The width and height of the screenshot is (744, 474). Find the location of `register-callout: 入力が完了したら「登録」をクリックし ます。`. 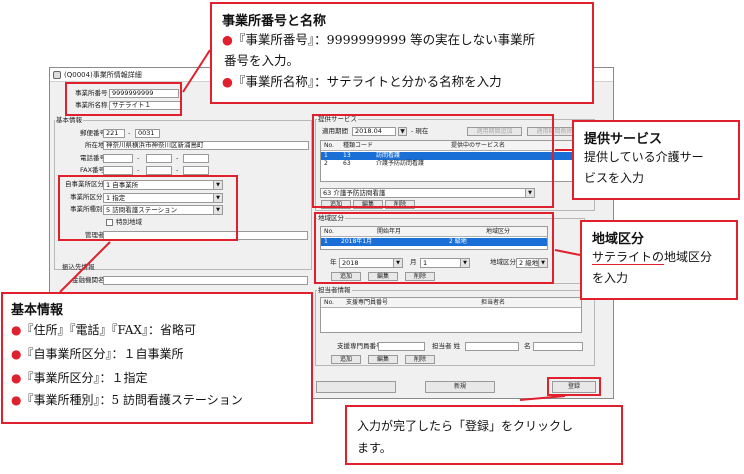

register-callout: 入力が完了したら「登録」をクリックし ます。 is located at coordinates (484, 435).